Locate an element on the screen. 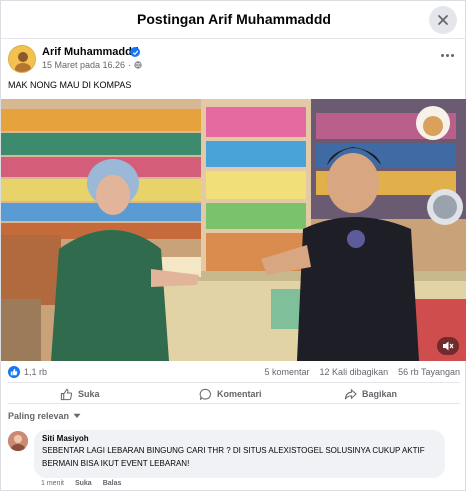  share-button: Bagikan is located at coordinates (370, 394).